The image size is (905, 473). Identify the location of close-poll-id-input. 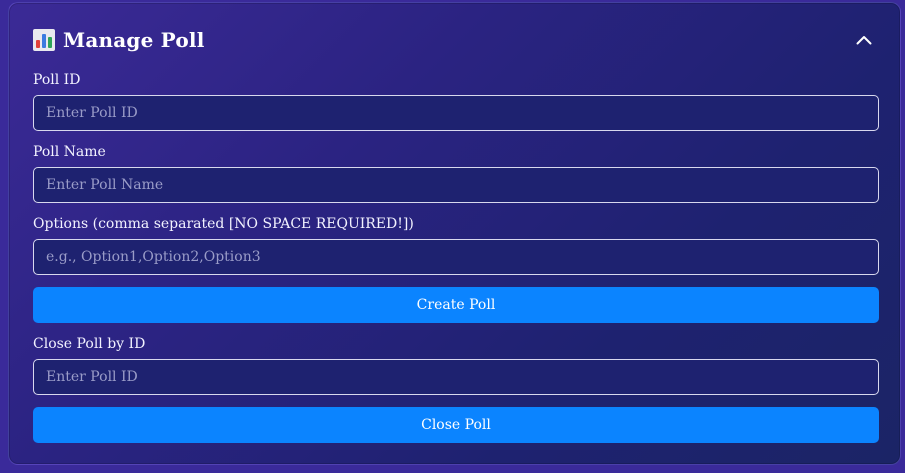
(456, 377).